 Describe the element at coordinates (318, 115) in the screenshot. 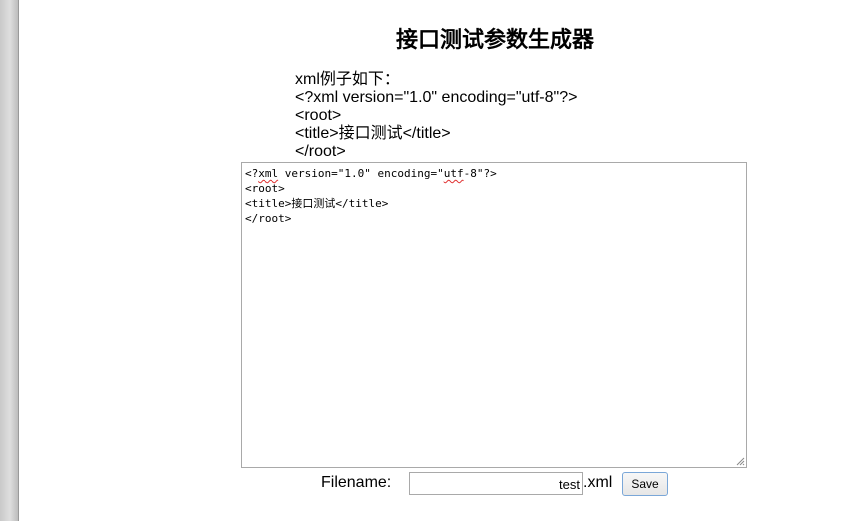

I see `xml-example-line: <root>` at that location.